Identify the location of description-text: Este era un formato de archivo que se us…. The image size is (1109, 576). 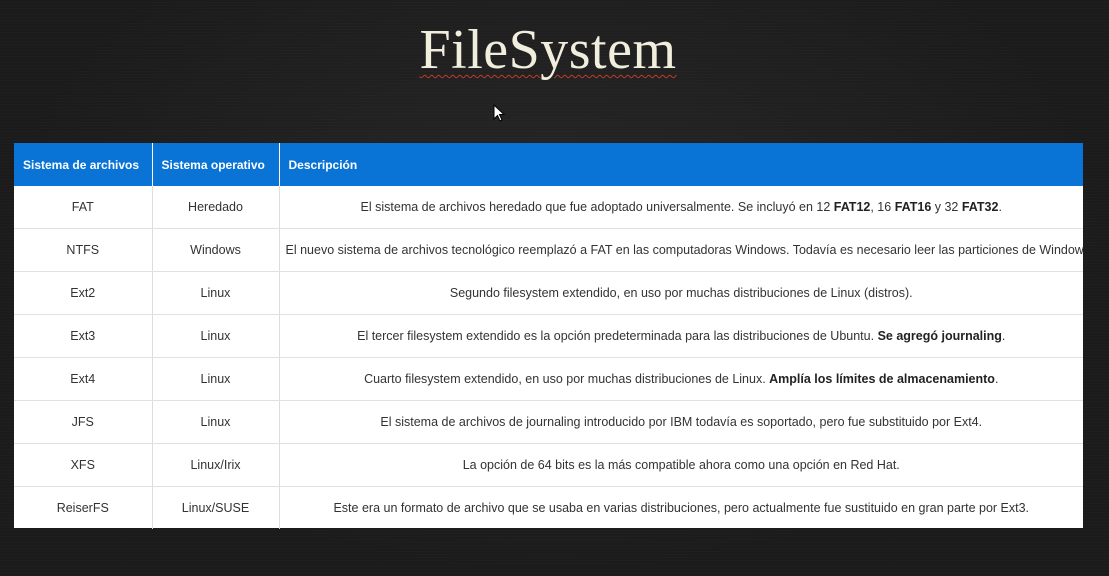
(681, 508).